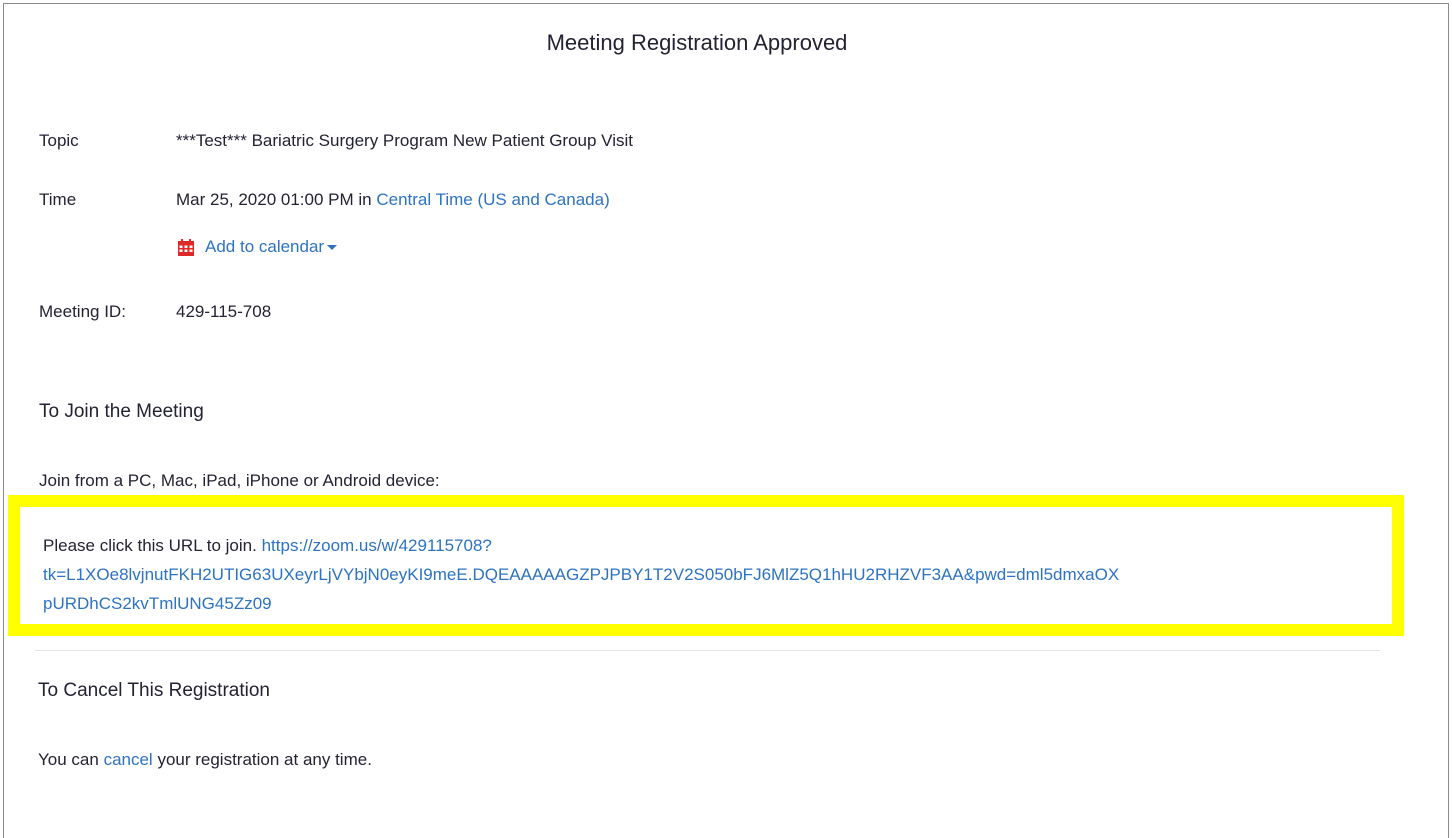  Describe the element at coordinates (264, 759) in the screenshot. I see `cancel-text-after: your registration at any time.` at that location.